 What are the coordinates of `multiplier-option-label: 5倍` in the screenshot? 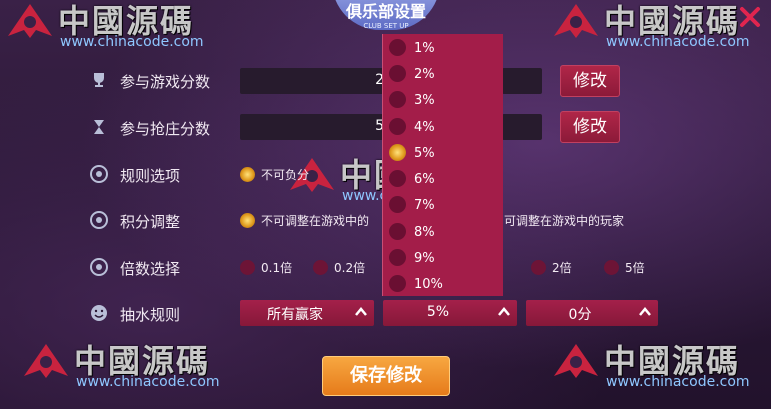 It's located at (635, 268).